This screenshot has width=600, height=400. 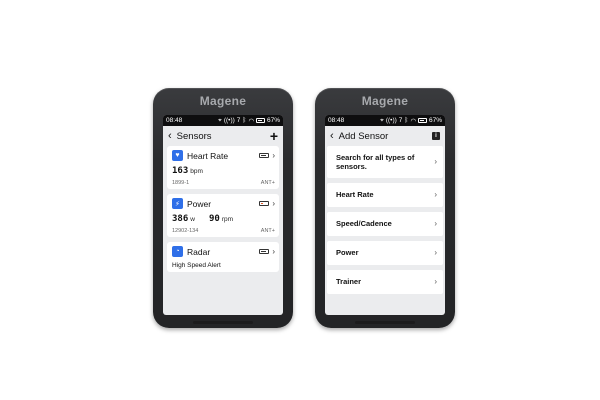 What do you see at coordinates (199, 251) in the screenshot?
I see `sensor-name: Radar` at bounding box center [199, 251].